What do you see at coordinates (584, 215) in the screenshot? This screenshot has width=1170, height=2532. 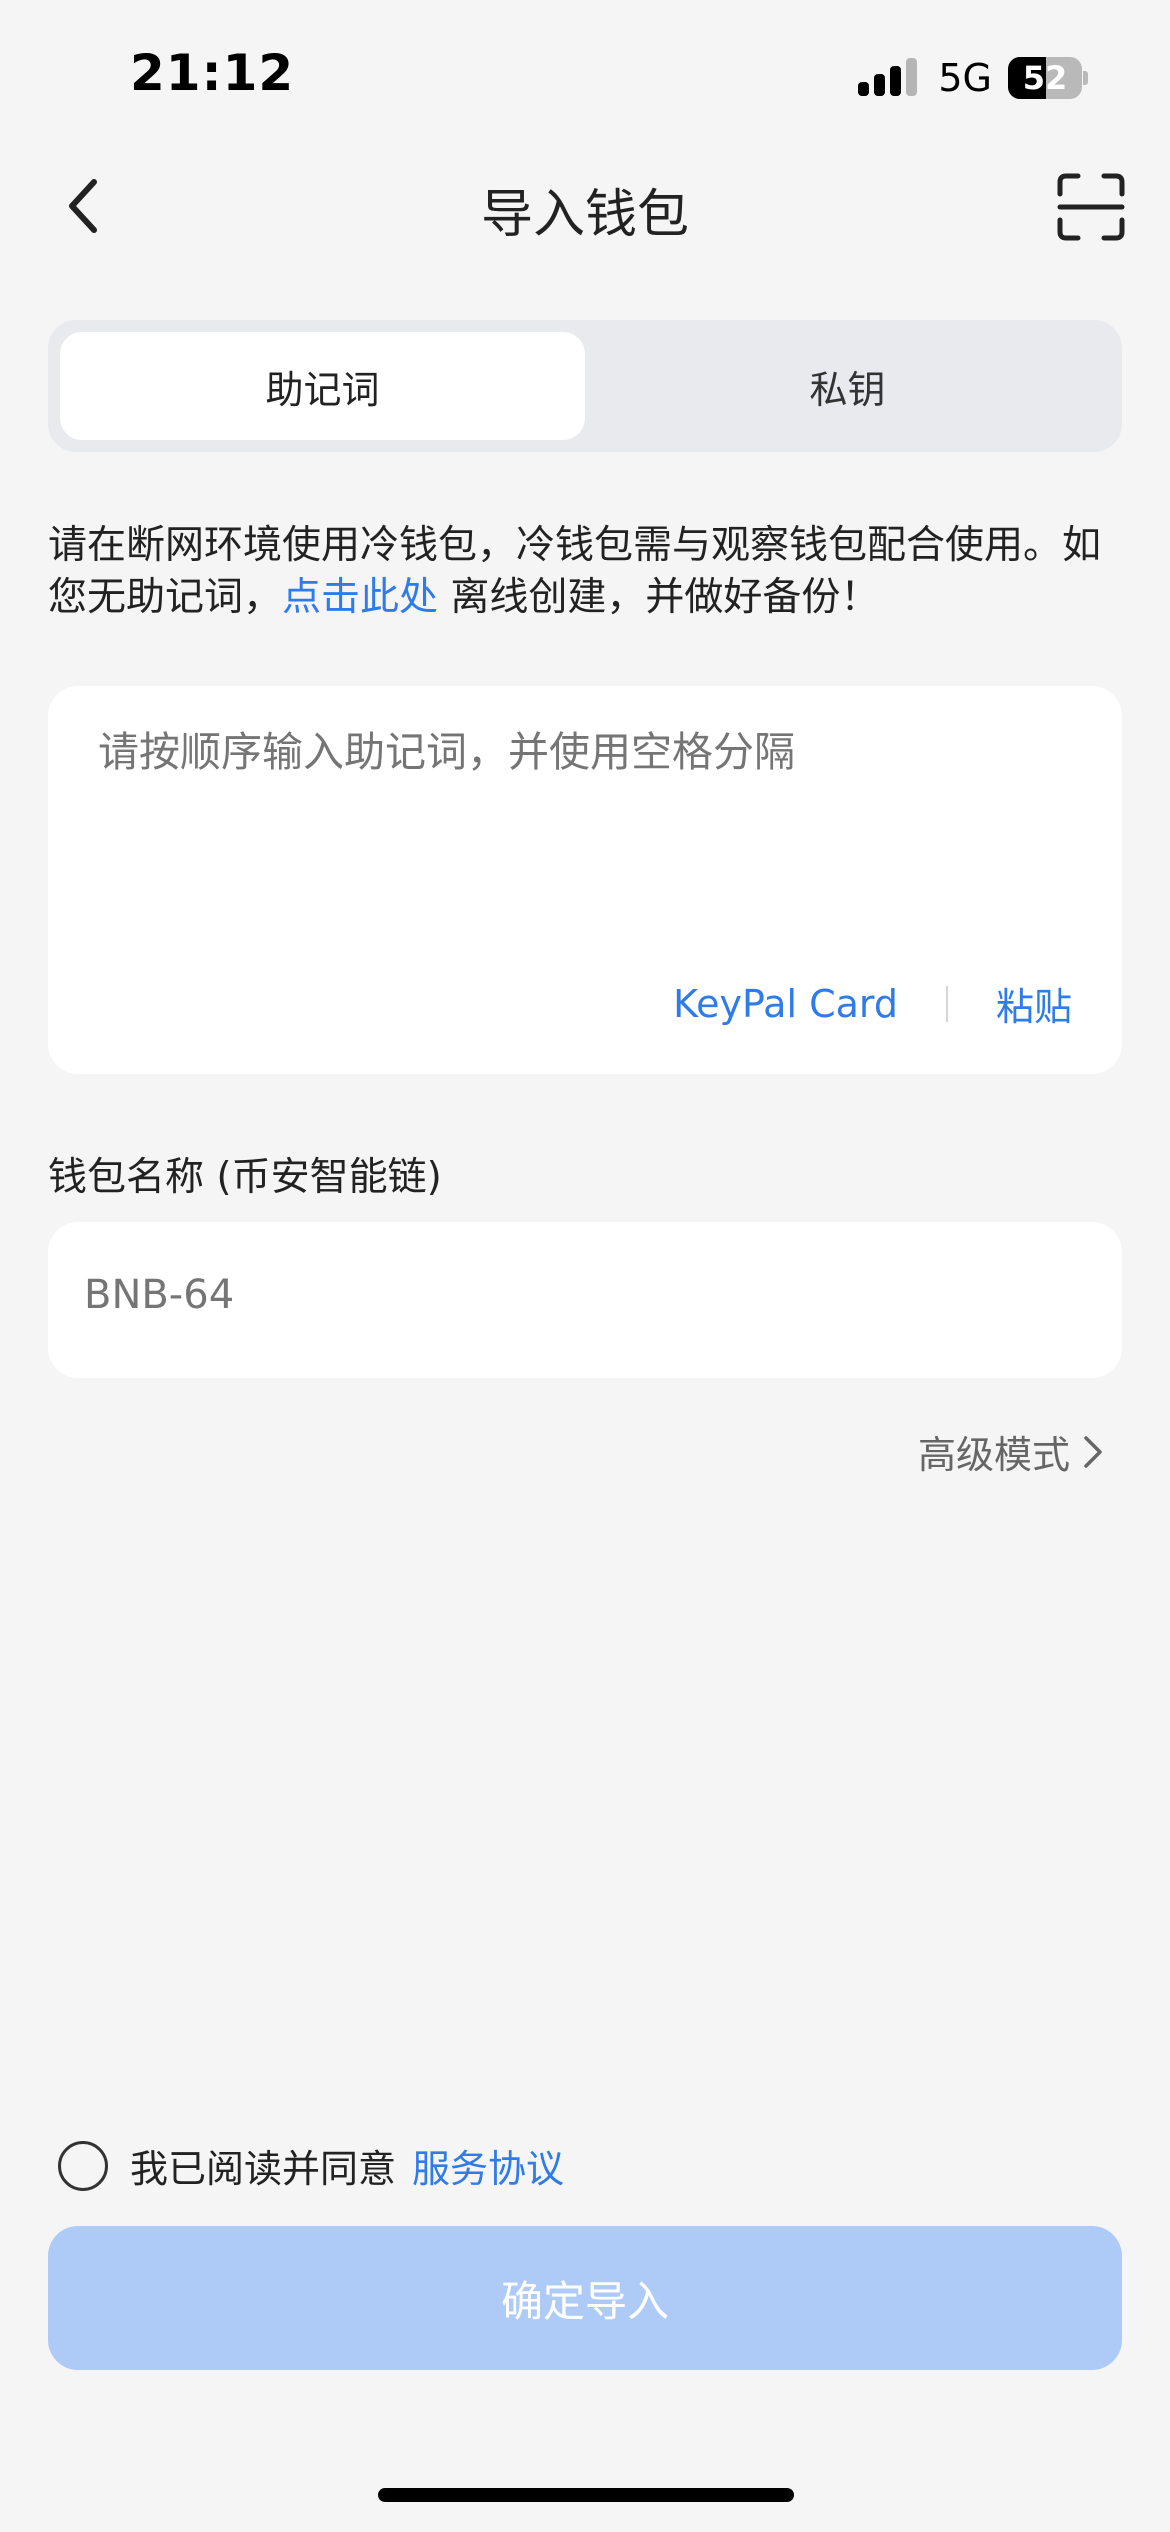 I see `page-title: 导入钱包` at bounding box center [584, 215].